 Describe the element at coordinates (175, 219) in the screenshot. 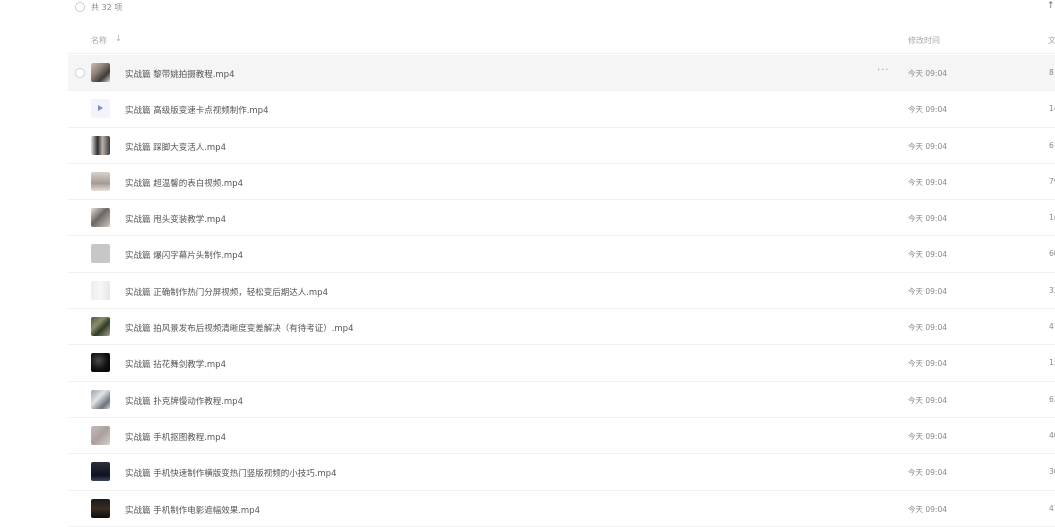

I see `file-name: 实战篇 甩头变装教学.mp4` at that location.